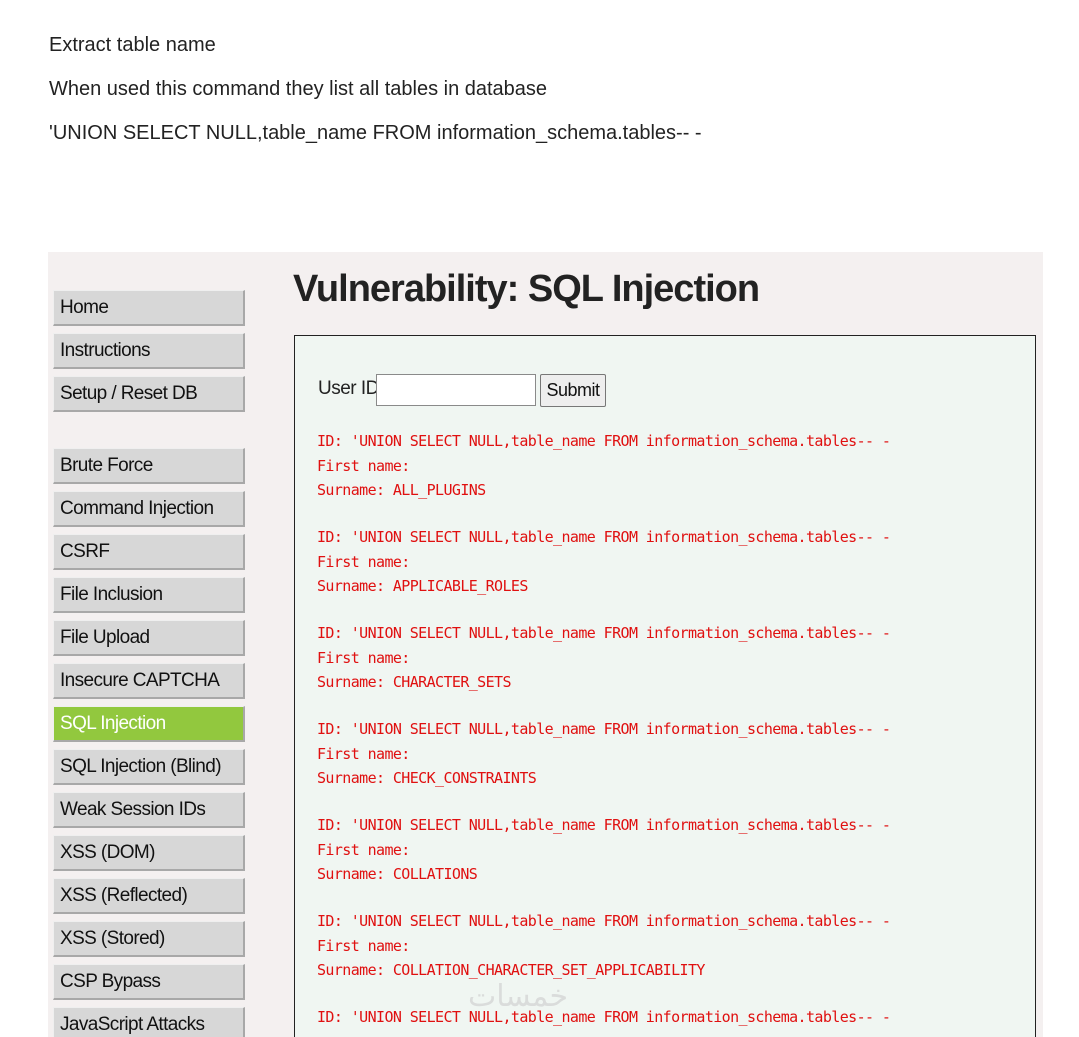  Describe the element at coordinates (149, 351) in the screenshot. I see `sidebar-item-instructions: Instructions` at that location.